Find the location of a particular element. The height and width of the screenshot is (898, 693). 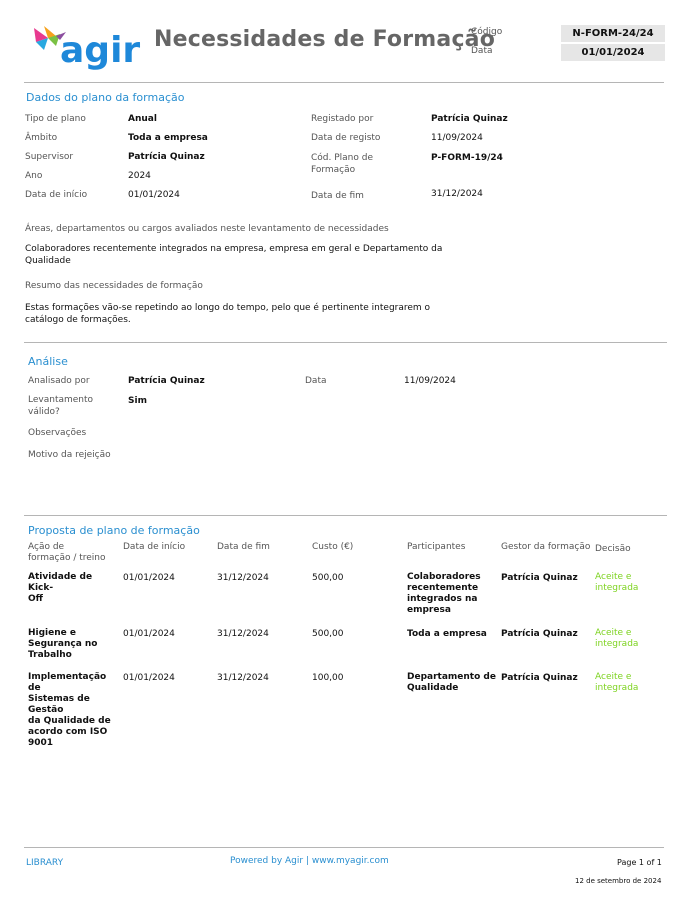

date-value: 01/01/2024 is located at coordinates (613, 52).